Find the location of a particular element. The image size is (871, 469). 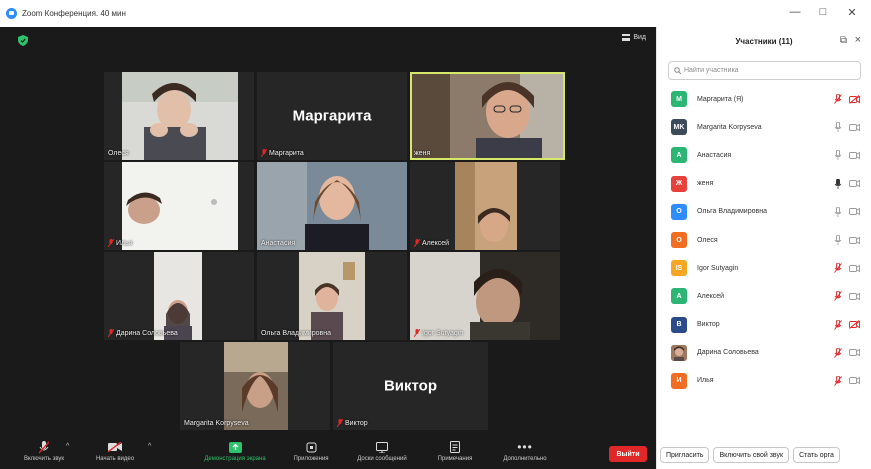

view-button: Вид is located at coordinates (634, 37).